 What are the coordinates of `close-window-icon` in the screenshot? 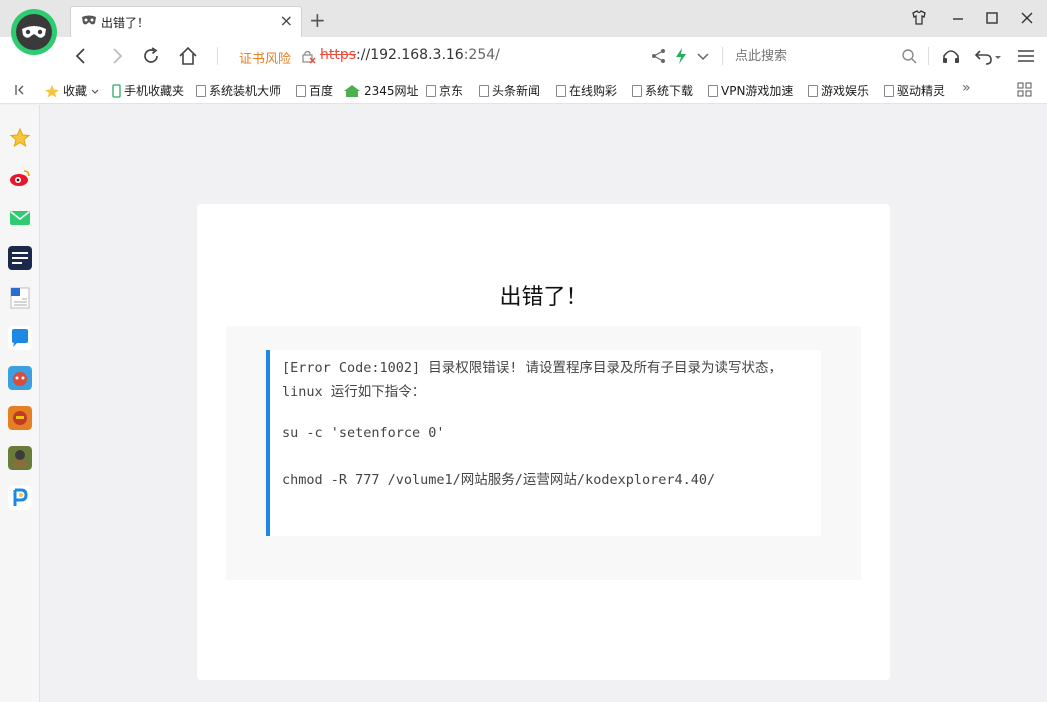 It's located at (1027, 18).